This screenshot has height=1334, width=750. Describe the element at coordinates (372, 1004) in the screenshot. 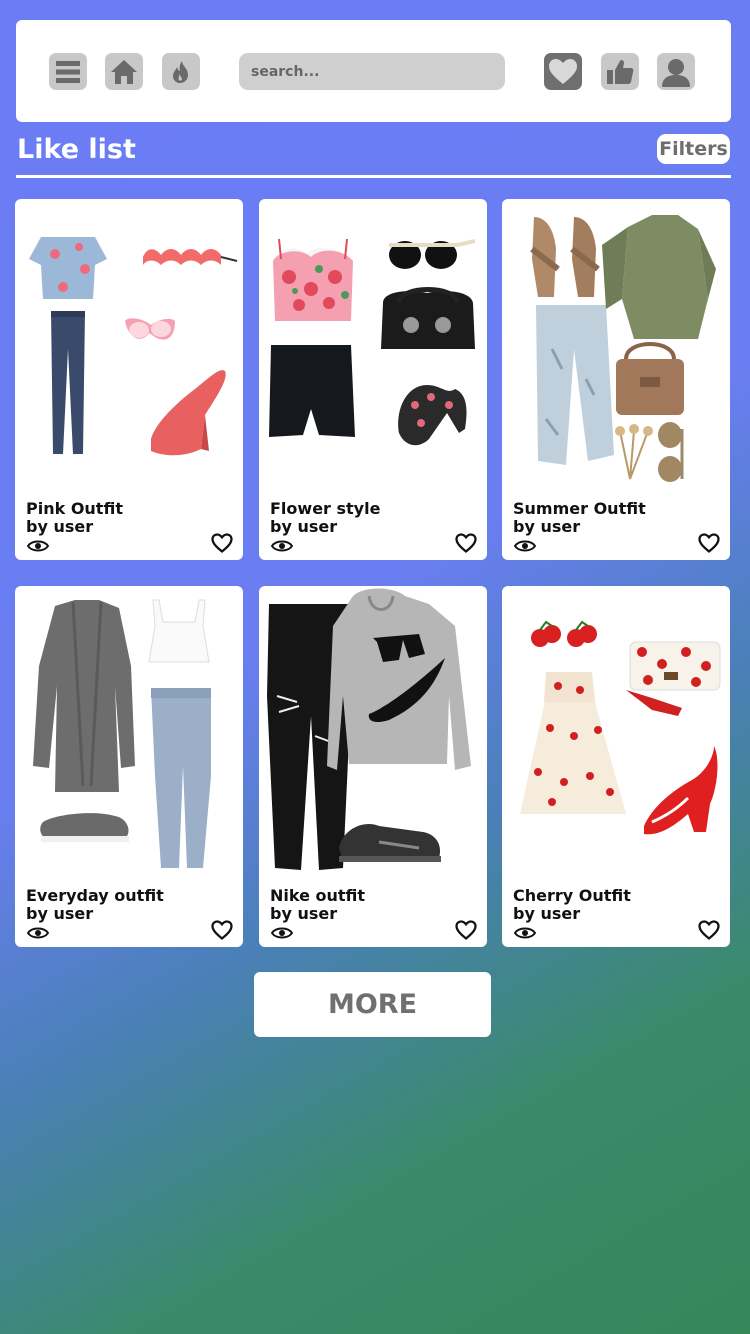

I see `more-button: MORE` at that location.